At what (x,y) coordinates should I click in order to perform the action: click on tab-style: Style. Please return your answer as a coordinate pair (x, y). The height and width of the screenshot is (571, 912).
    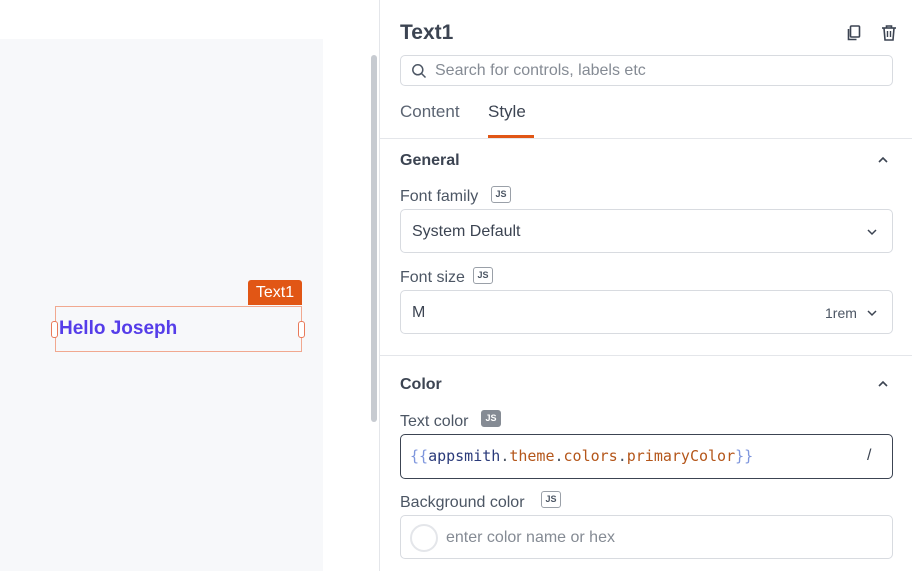
    Looking at the image, I should click on (507, 112).